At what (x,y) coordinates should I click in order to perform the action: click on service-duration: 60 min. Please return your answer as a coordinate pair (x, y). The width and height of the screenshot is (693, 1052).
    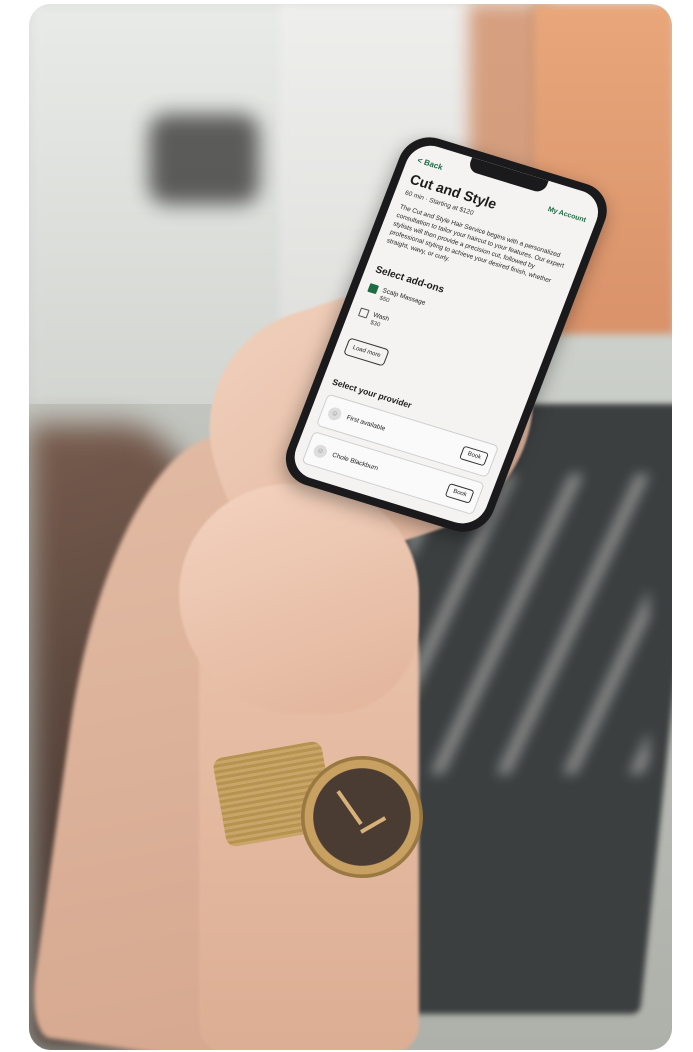
    Looking at the image, I should click on (414, 195).